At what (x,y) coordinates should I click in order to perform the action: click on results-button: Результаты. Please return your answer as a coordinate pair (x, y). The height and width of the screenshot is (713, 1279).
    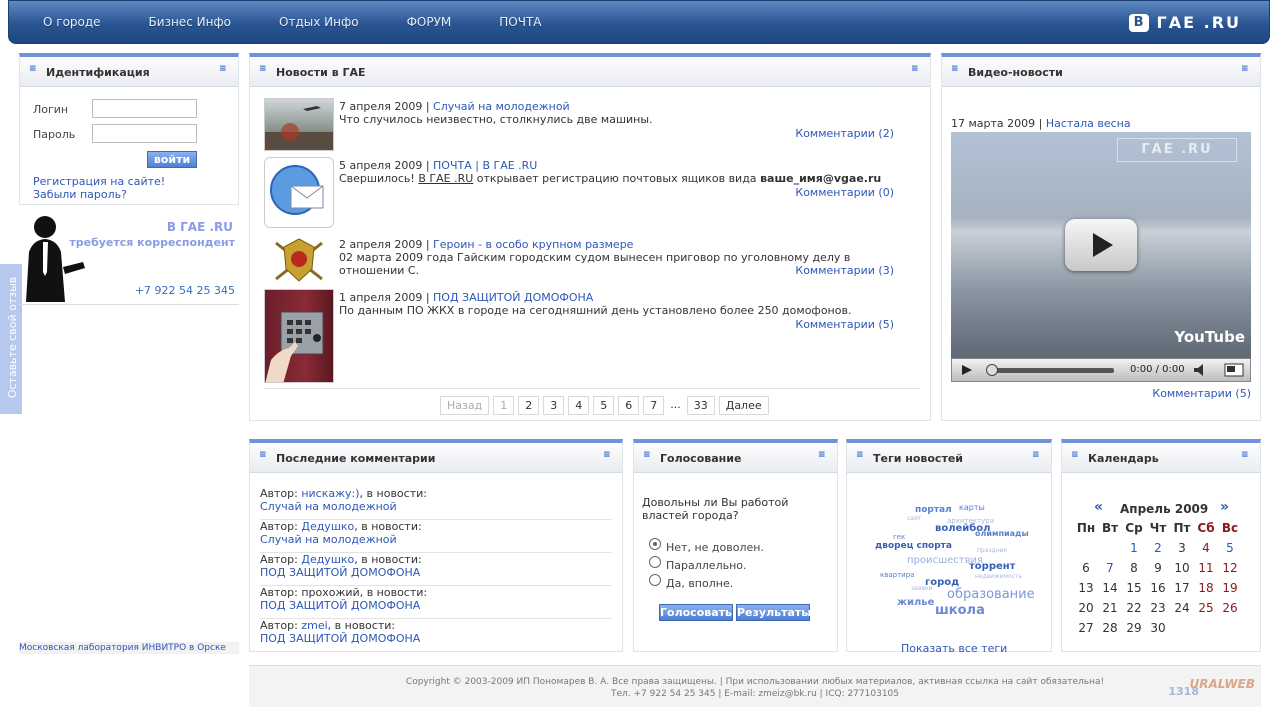
    Looking at the image, I should click on (773, 612).